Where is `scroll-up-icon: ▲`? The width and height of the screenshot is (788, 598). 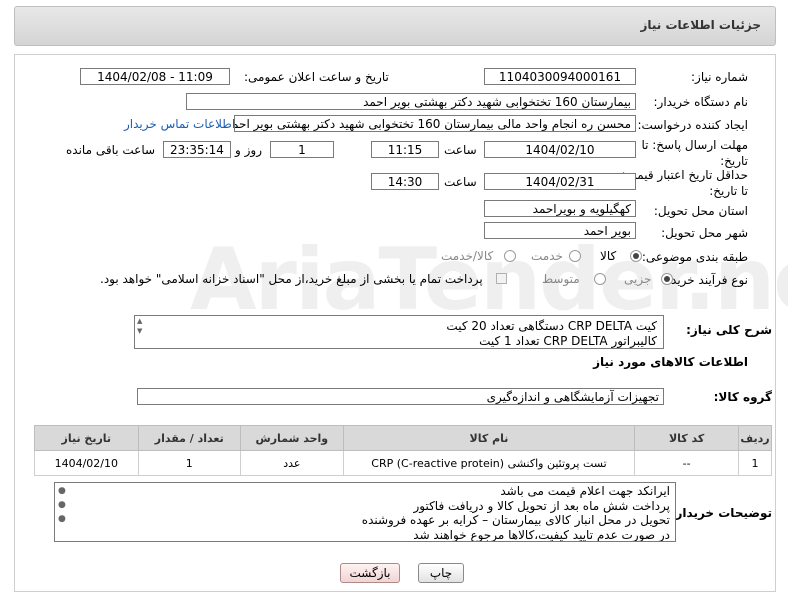 scroll-up-icon: ▲ is located at coordinates (139, 321).